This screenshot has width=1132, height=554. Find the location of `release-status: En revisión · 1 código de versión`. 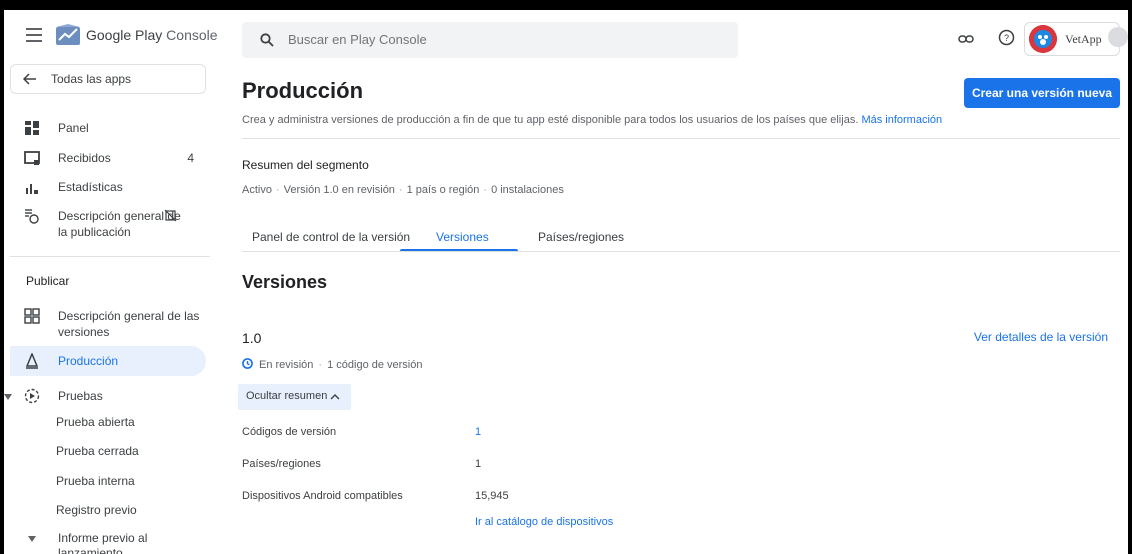

release-status: En revisión · 1 código de versión is located at coordinates (332, 364).